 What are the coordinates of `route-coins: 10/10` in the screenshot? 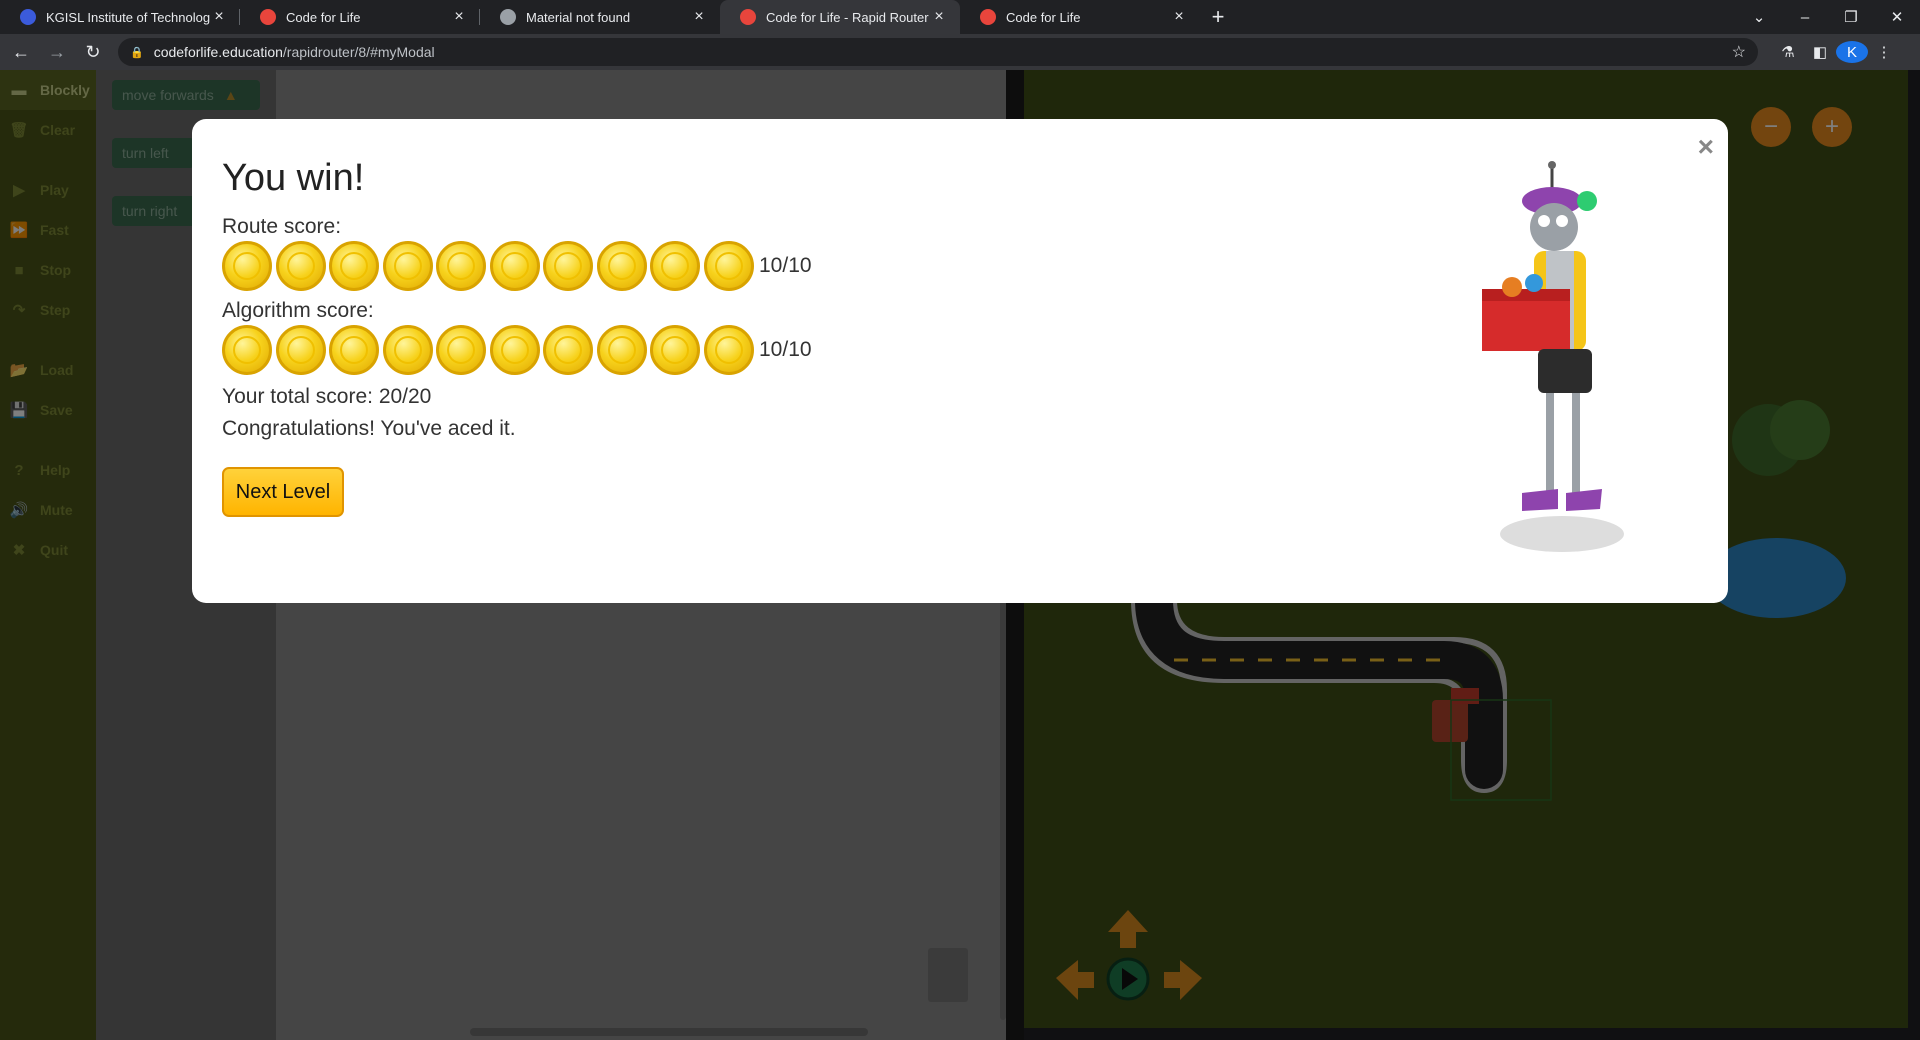 It's located at (517, 266).